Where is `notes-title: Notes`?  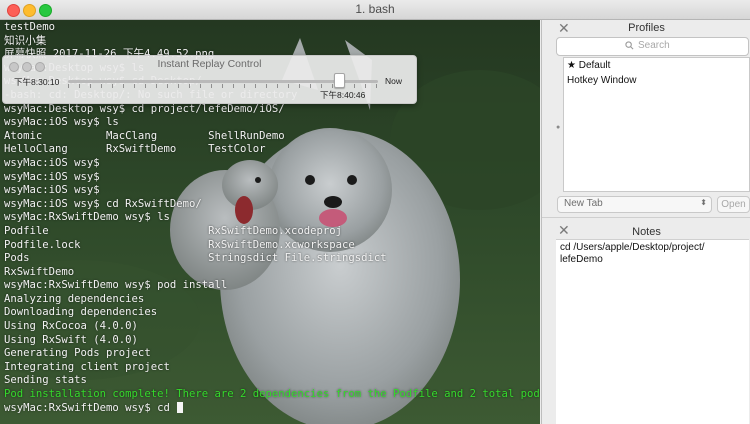 notes-title: Notes is located at coordinates (646, 232).